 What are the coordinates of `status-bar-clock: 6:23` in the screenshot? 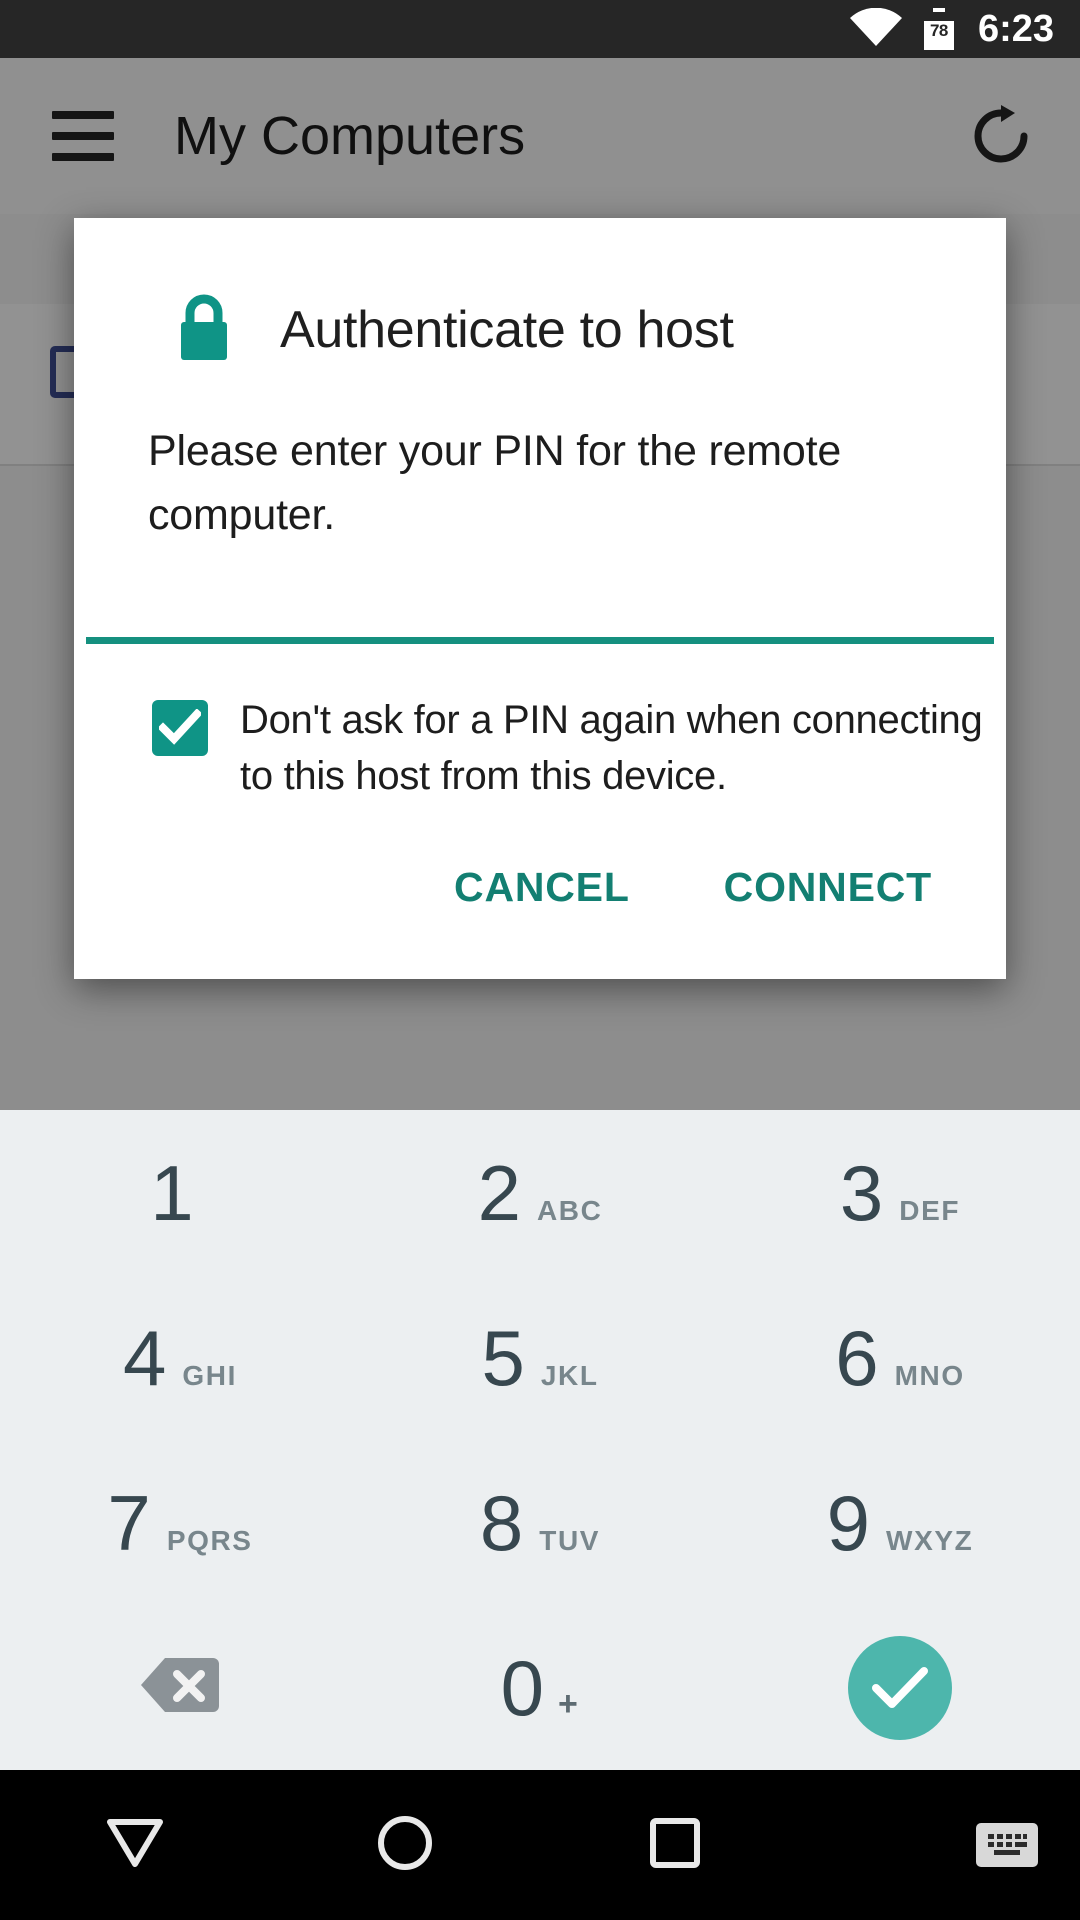 It's located at (1015, 29).